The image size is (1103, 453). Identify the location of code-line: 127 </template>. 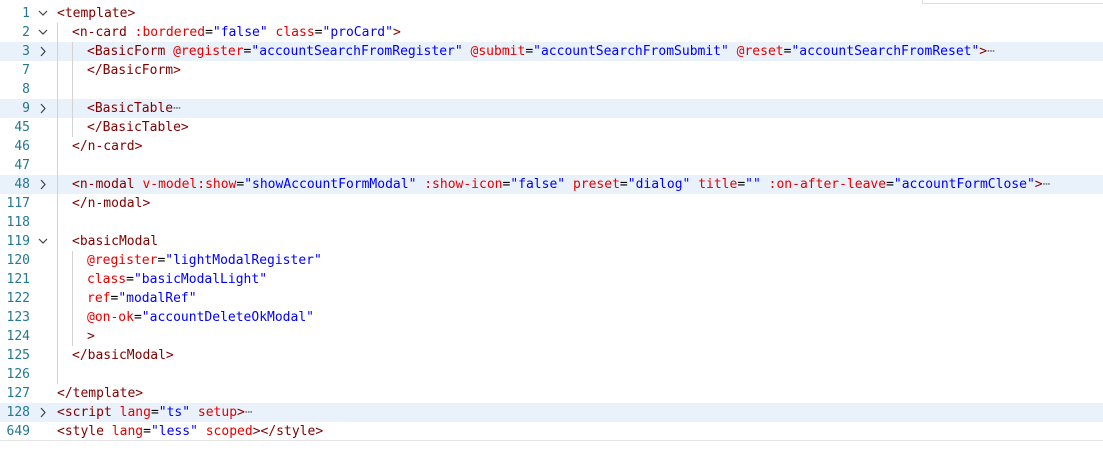
(551, 393).